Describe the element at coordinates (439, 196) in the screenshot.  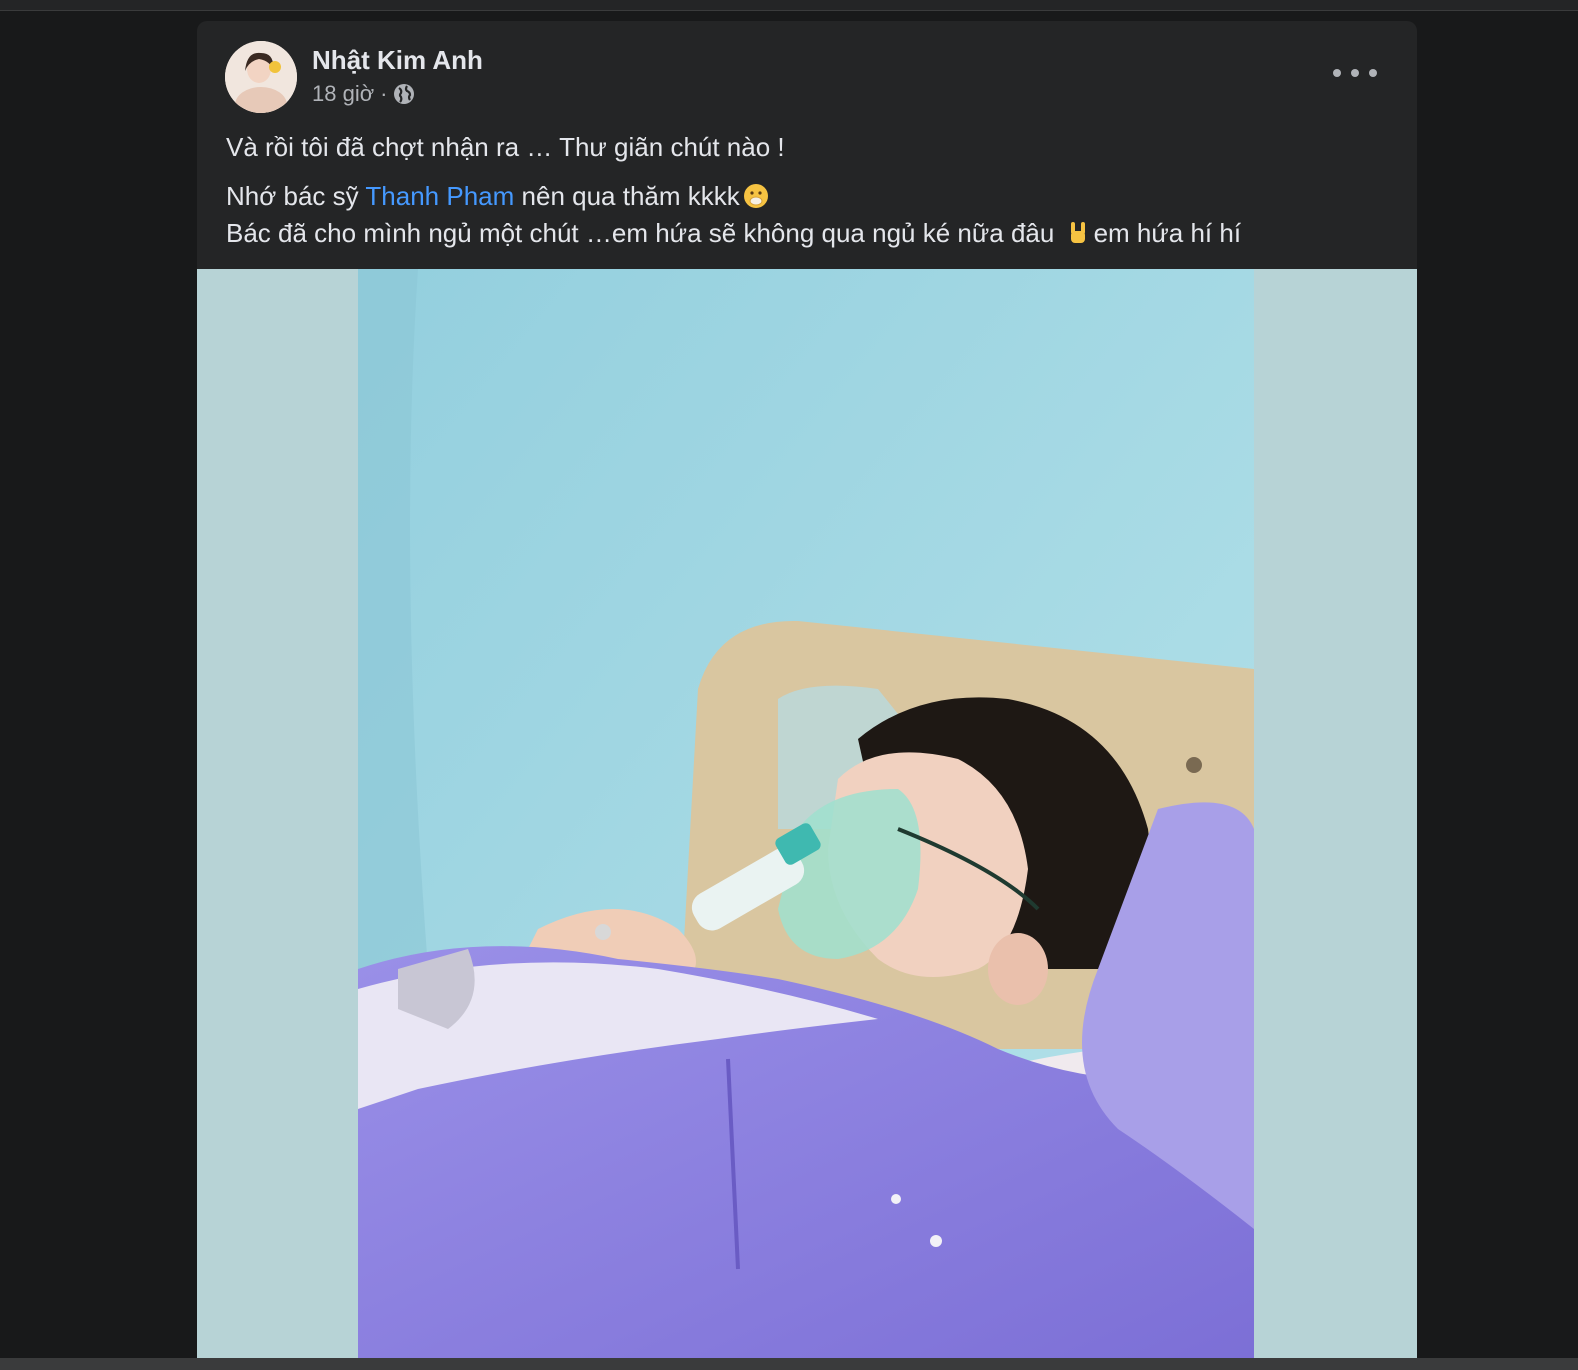
I see `mention-link: Thanh Pham` at that location.